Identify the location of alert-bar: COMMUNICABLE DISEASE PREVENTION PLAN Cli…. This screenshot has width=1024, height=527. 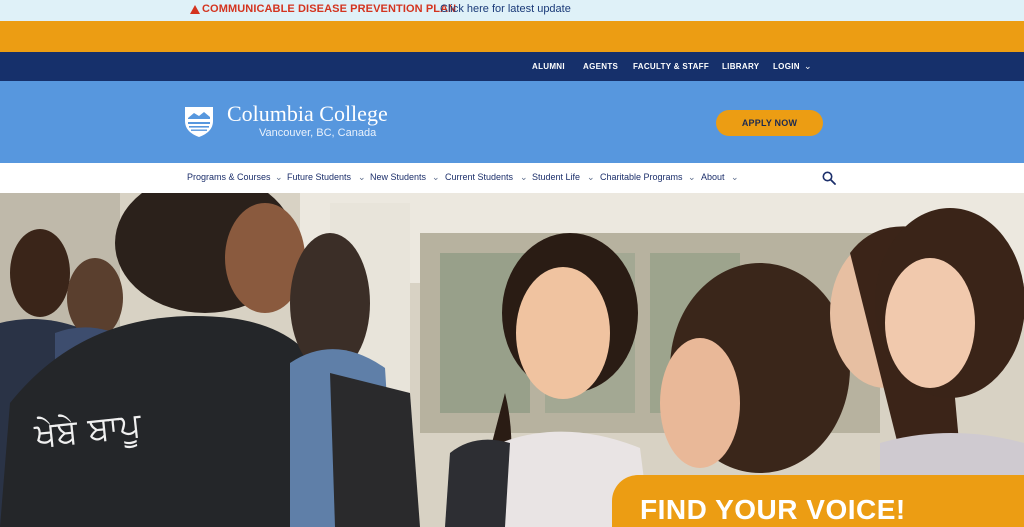
(512, 10).